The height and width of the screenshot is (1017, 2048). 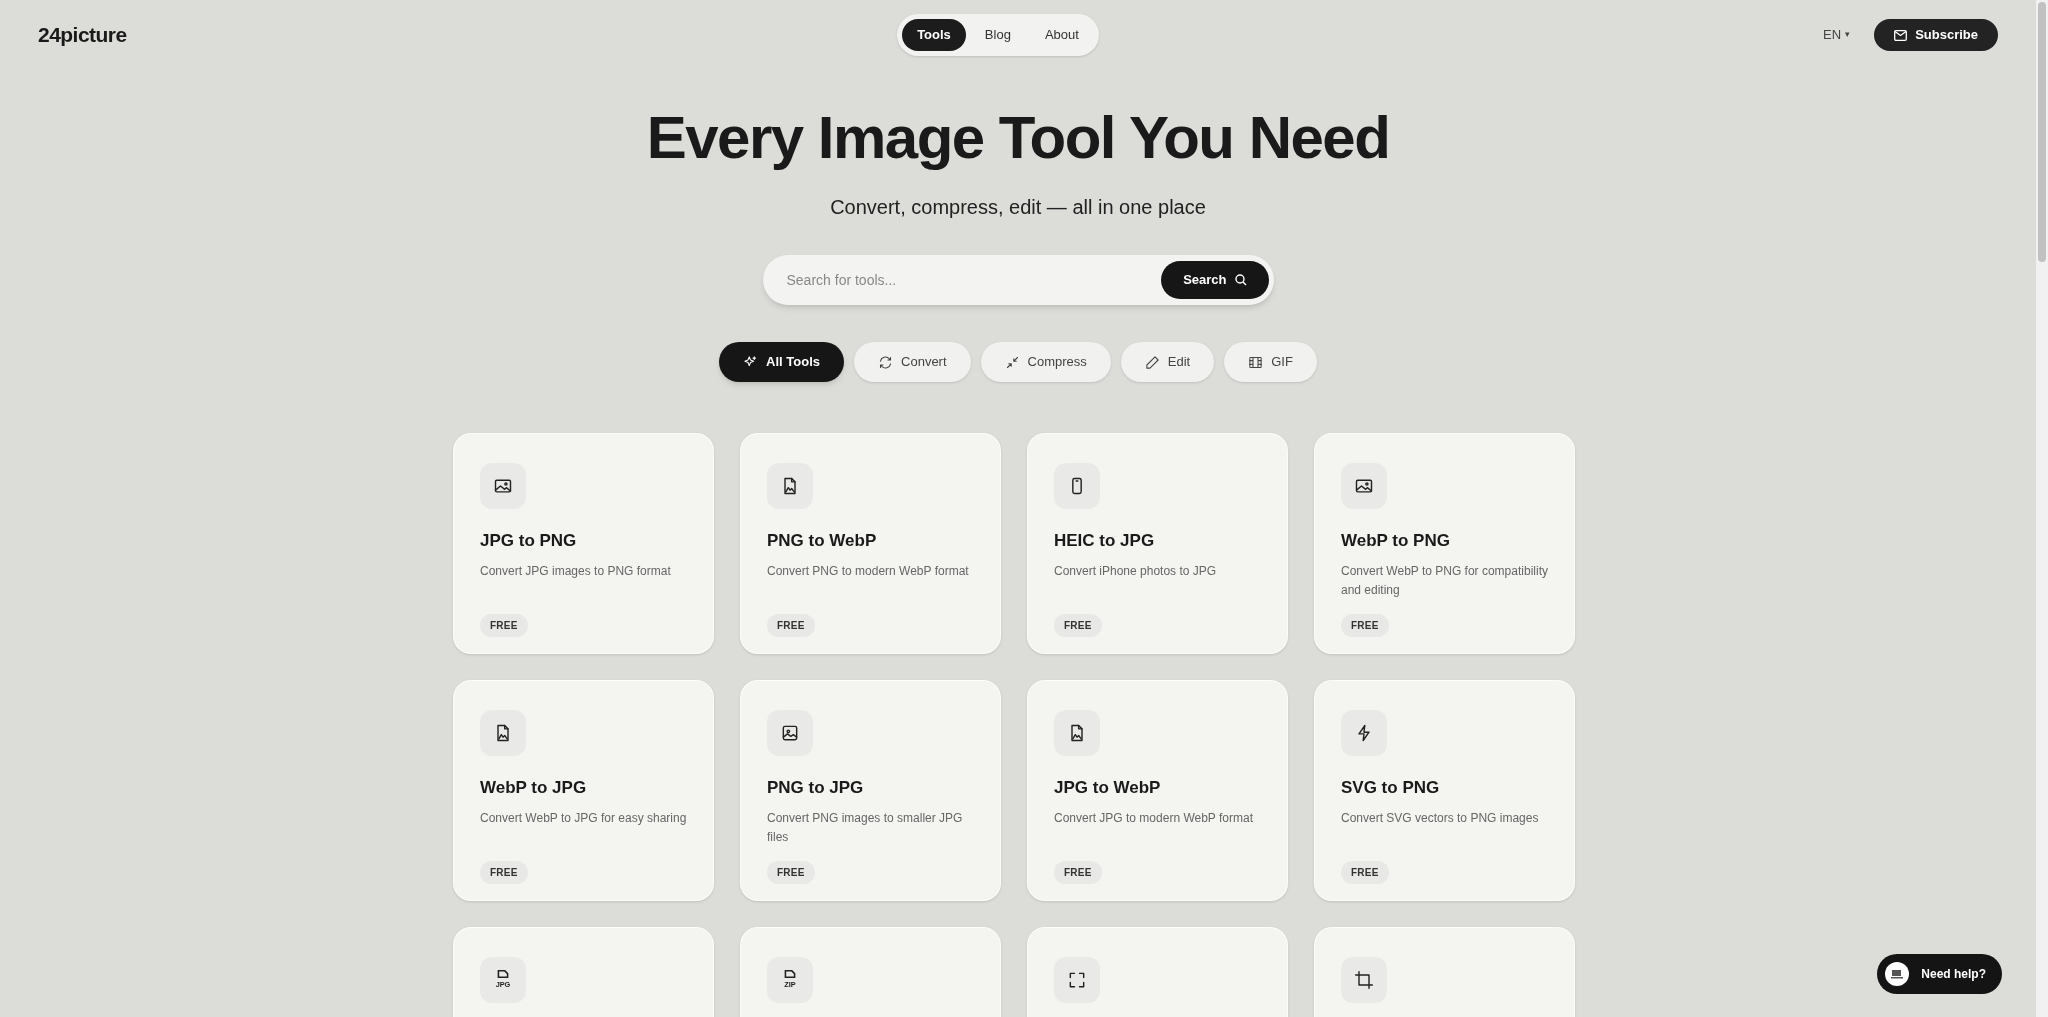 I want to click on subscribe-button: Subscribe, so click(x=1936, y=35).